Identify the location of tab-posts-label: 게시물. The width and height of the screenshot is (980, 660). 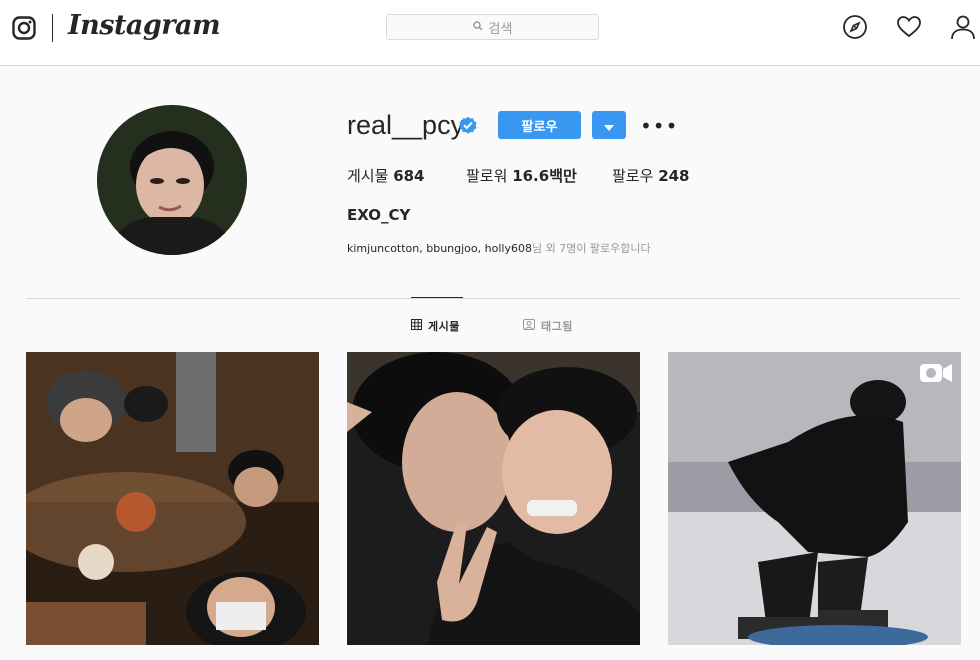
(444, 326).